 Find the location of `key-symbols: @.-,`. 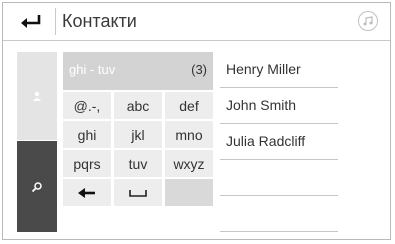

key-symbols: @.-, is located at coordinates (87, 105).